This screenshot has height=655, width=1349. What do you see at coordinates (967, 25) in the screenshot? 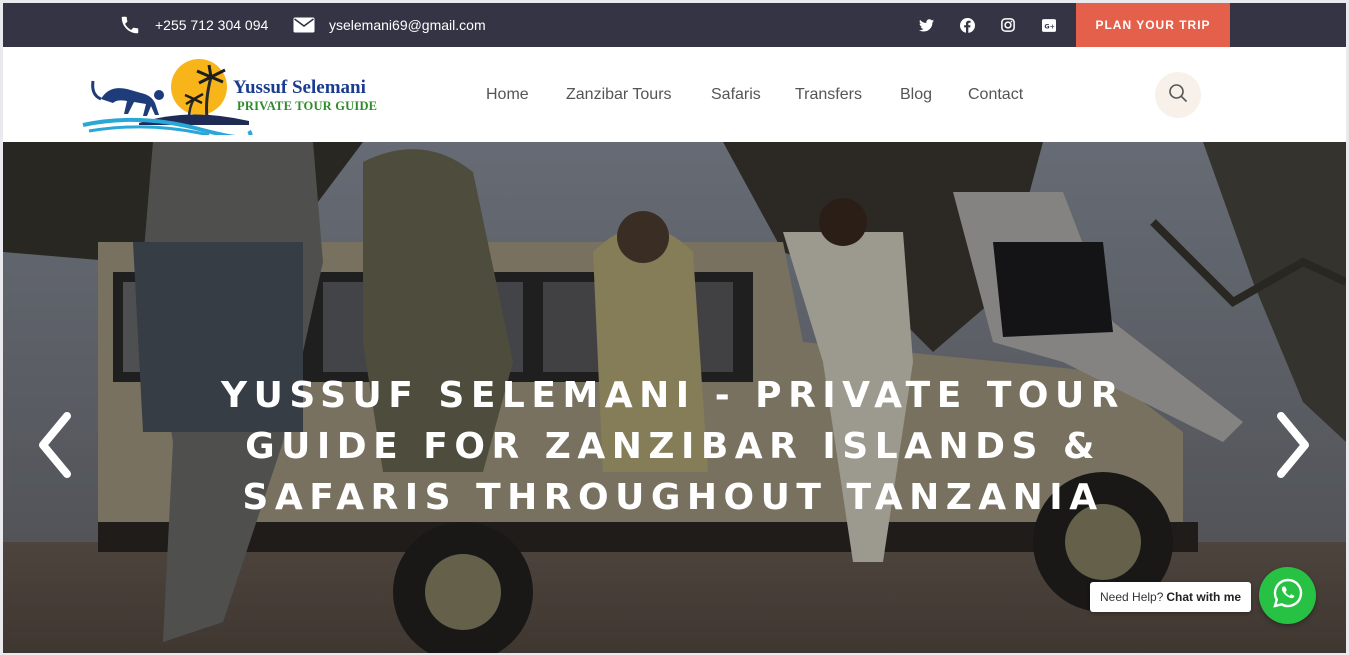
I see `facebook-icon` at bounding box center [967, 25].